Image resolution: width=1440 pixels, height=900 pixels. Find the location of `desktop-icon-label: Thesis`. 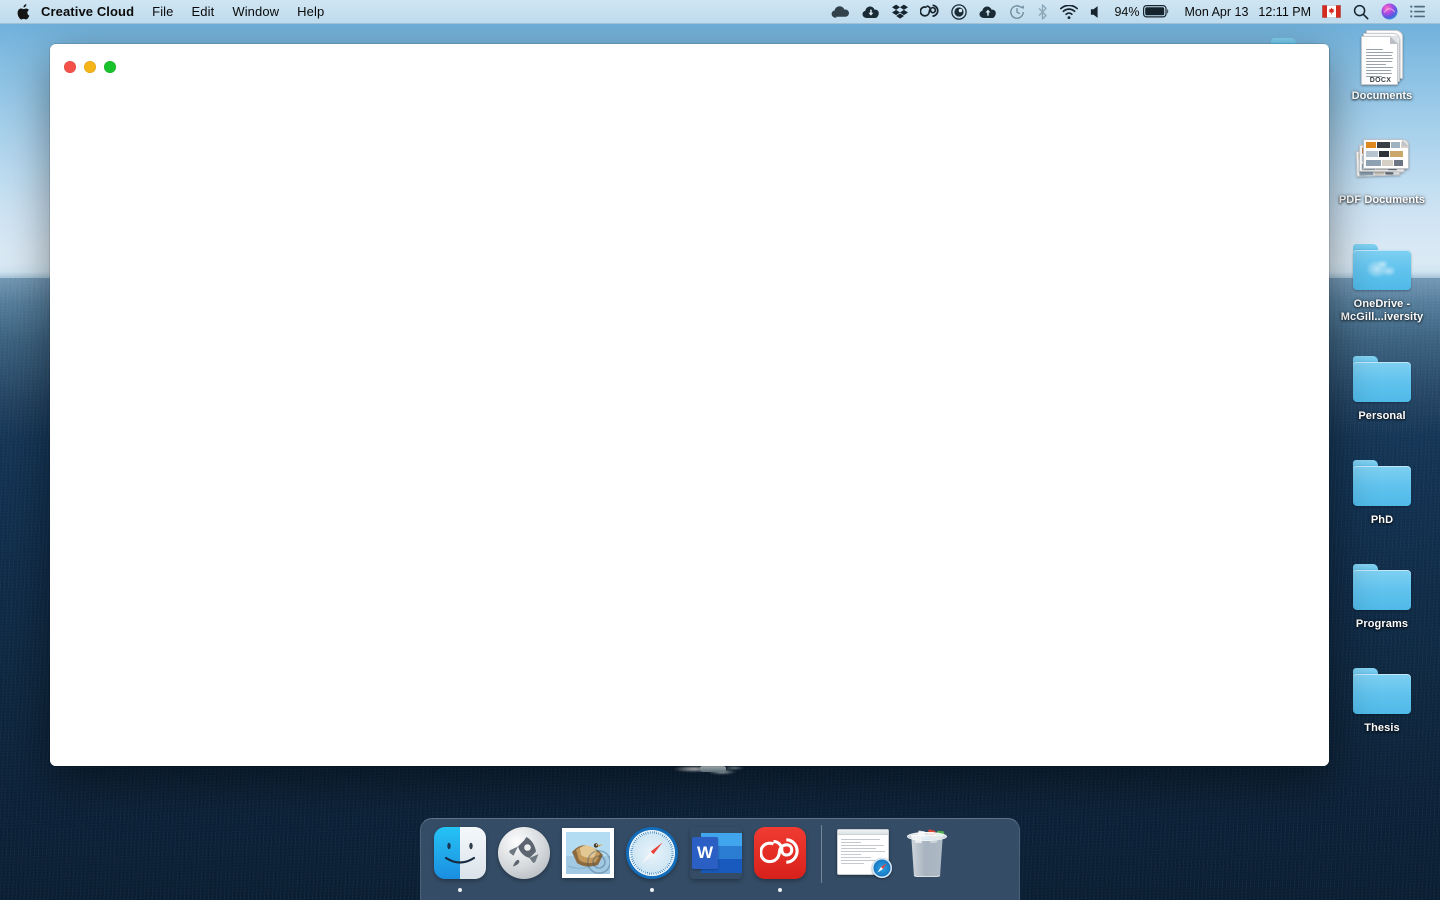

desktop-icon-label: Thesis is located at coordinates (1382, 728).